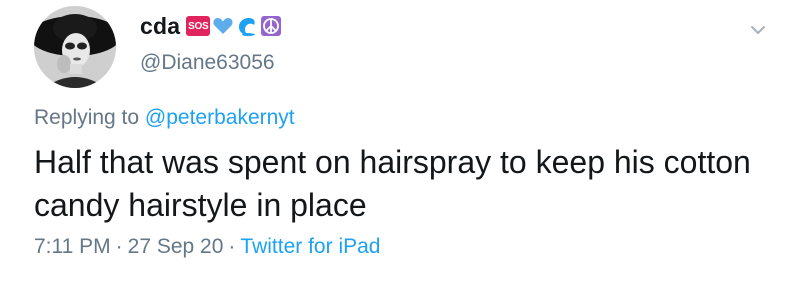 Image resolution: width=800 pixels, height=283 pixels. Describe the element at coordinates (160, 26) in the screenshot. I see `display-name: cda` at that location.